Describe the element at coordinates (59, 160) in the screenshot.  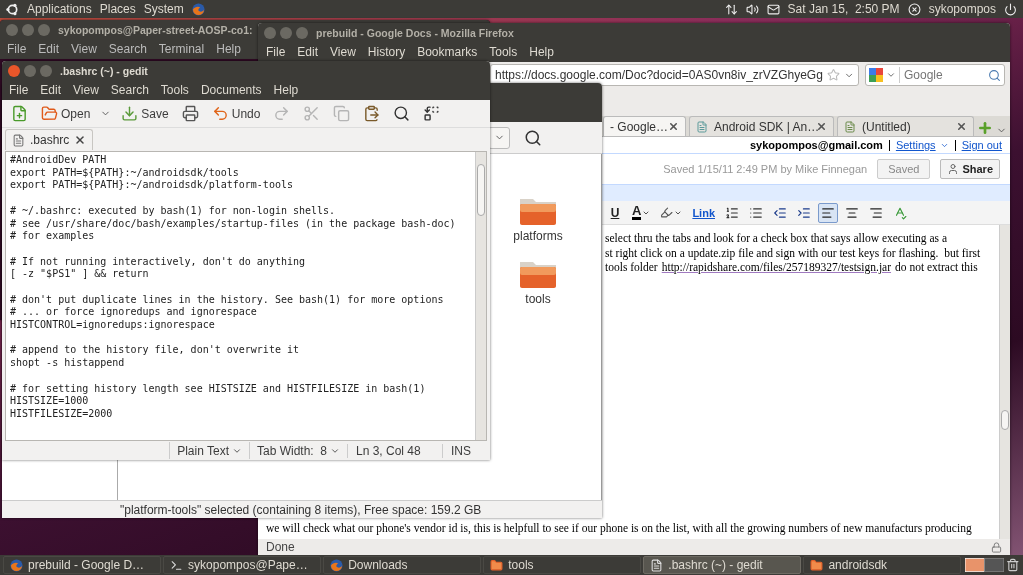
I see `code-line: #AndroidDev PATH` at that location.